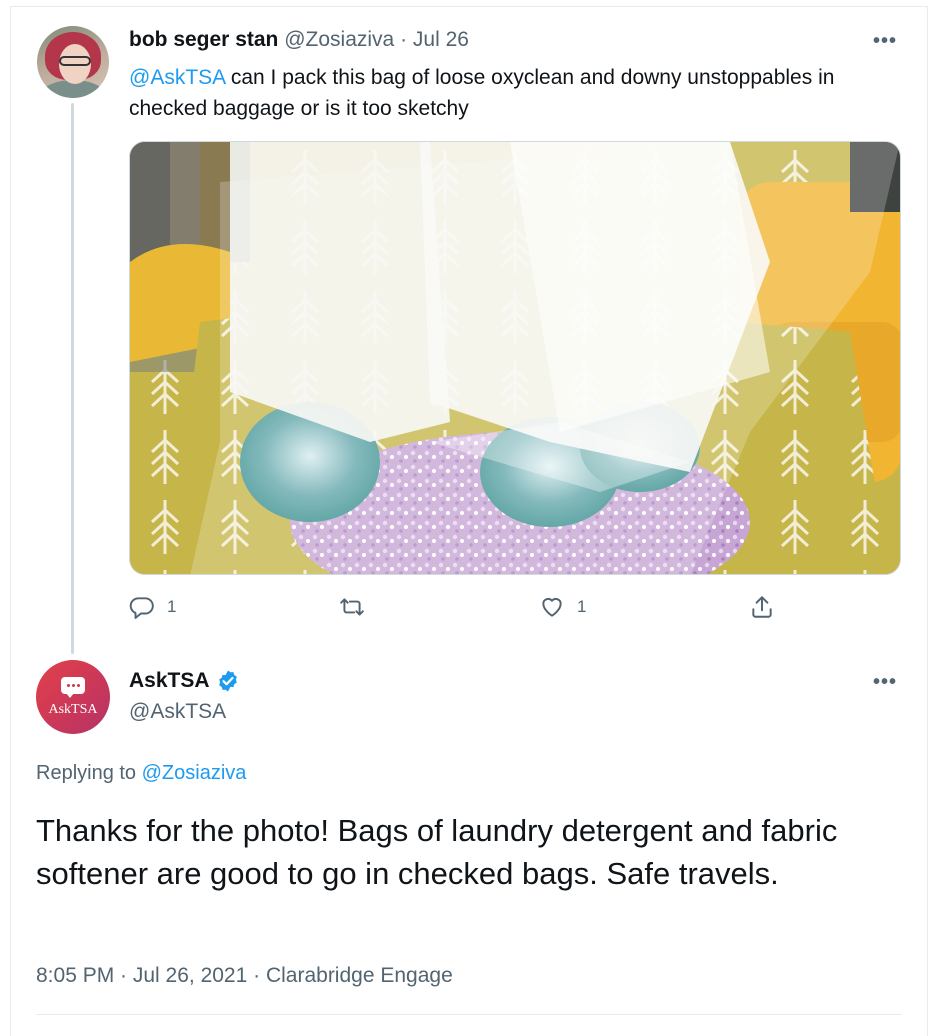 This screenshot has height=1036, width=938. What do you see at coordinates (227, 681) in the screenshot?
I see `verified-badge-icon` at bounding box center [227, 681].